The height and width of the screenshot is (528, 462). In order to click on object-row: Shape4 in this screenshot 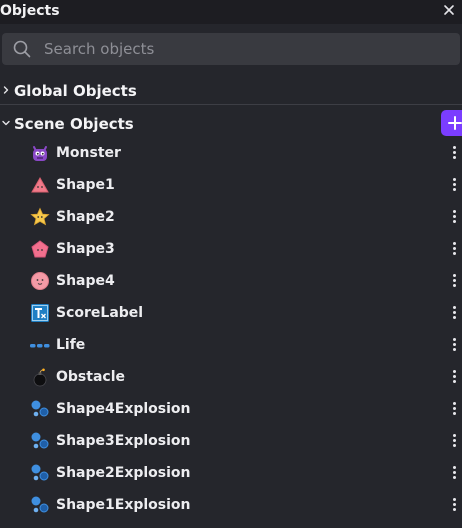, I will do `click(231, 281)`.